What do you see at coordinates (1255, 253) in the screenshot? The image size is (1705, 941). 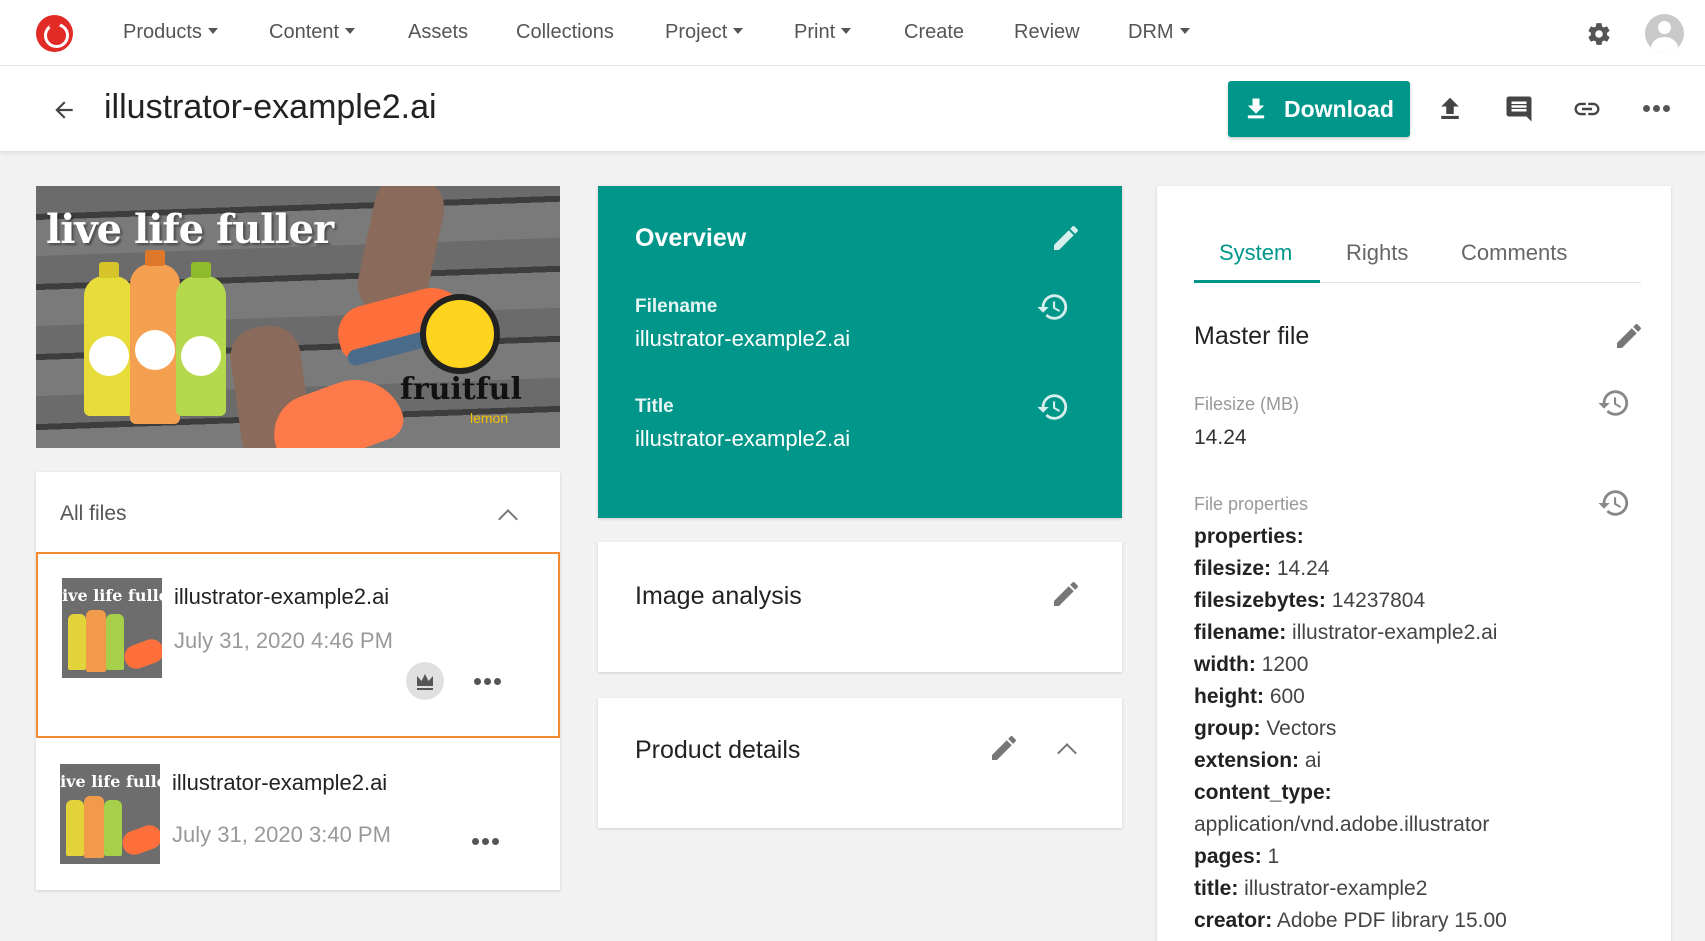 I see `tab-system: System` at bounding box center [1255, 253].